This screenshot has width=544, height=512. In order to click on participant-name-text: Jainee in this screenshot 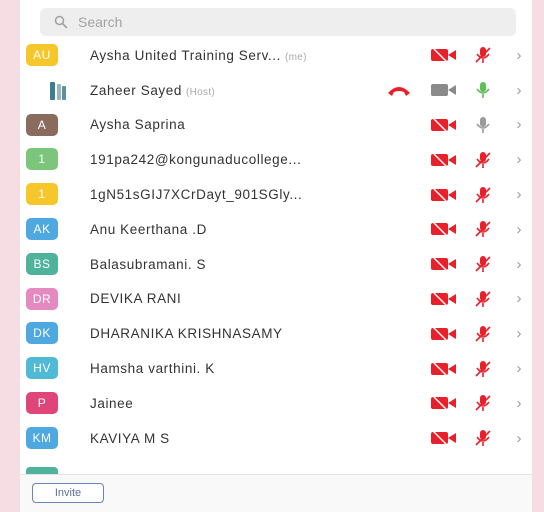, I will do `click(112, 403)`.